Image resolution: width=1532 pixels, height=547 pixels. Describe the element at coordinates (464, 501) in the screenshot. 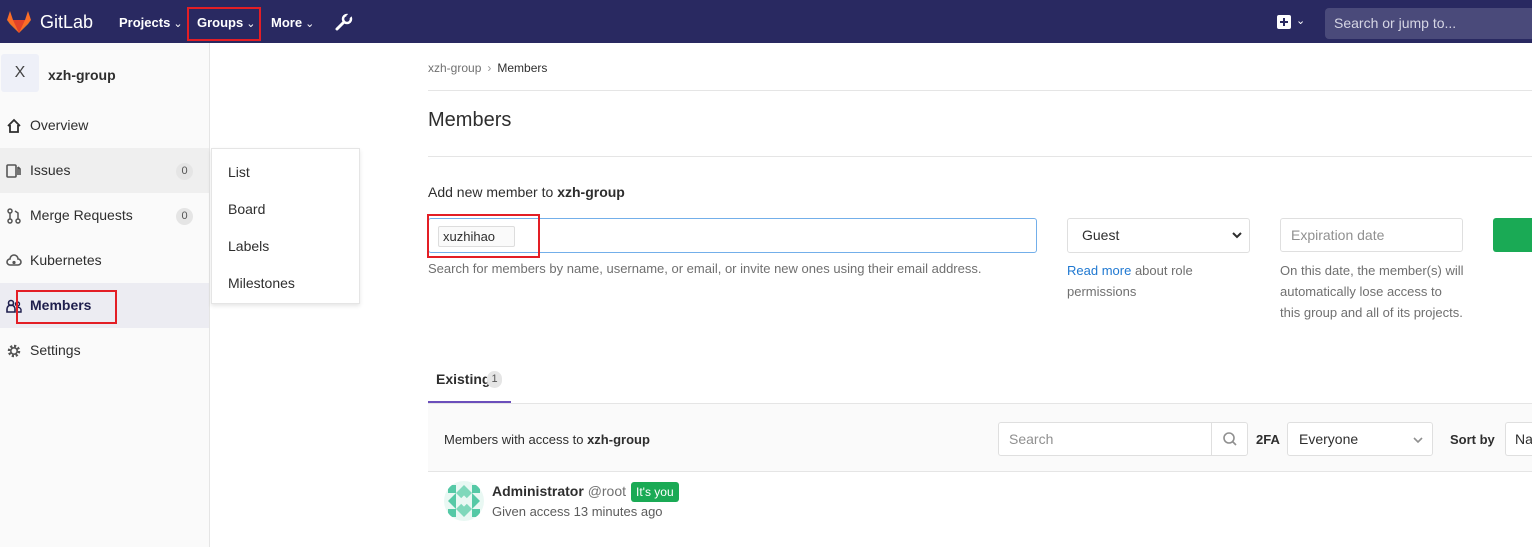

I see `identicon-avatar` at that location.